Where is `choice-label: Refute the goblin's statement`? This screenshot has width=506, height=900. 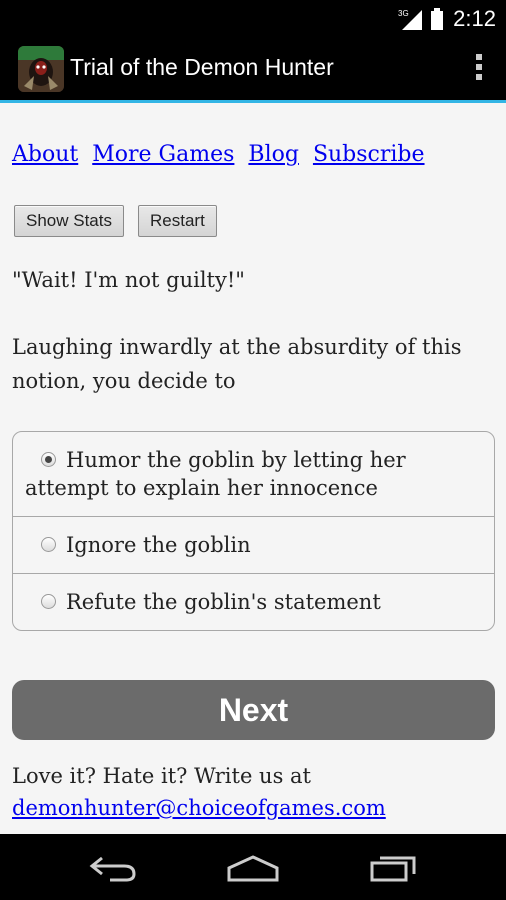 choice-label: Refute the goblin's statement is located at coordinates (223, 602).